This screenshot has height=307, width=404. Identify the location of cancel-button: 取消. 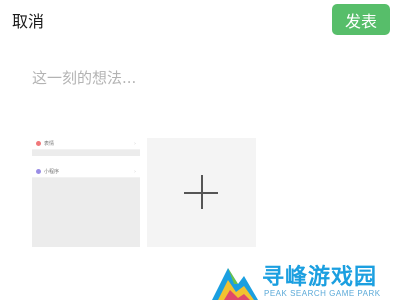
(28, 20).